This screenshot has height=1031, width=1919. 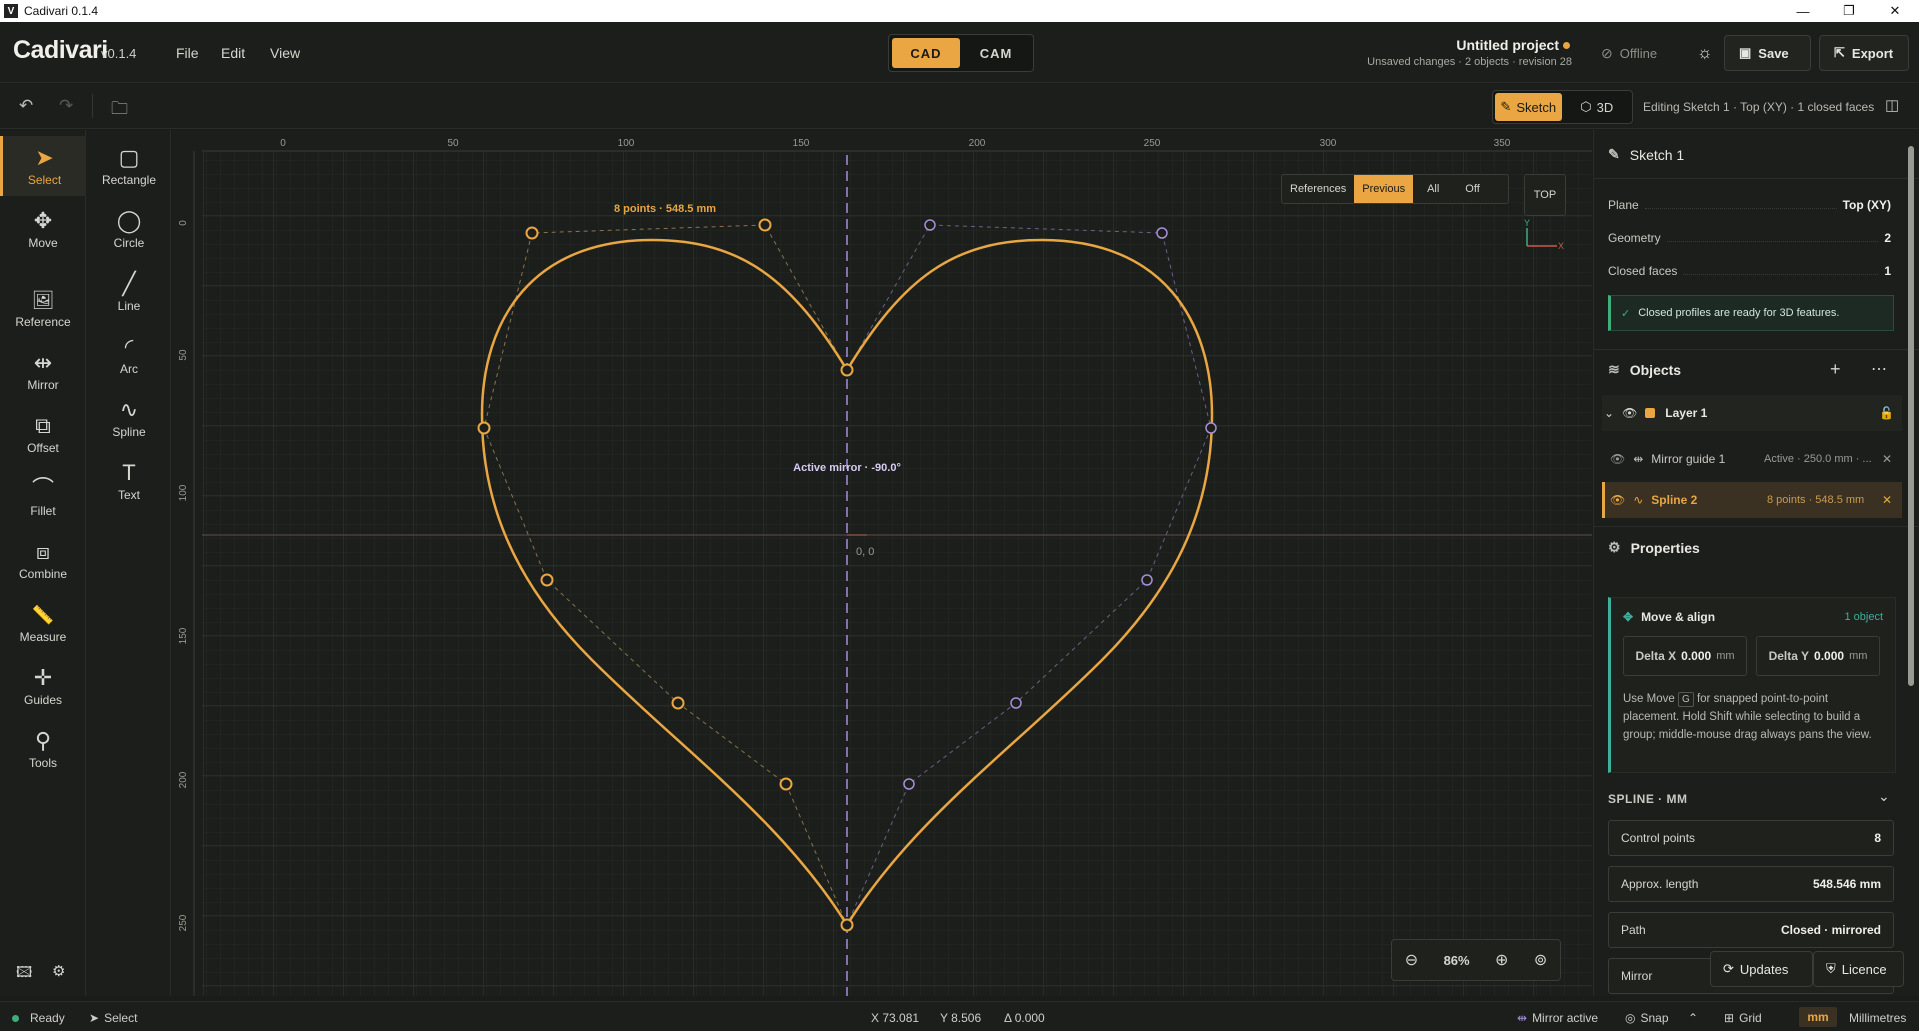 What do you see at coordinates (119, 110) in the screenshot?
I see `open-folder-icon: 🗀` at bounding box center [119, 110].